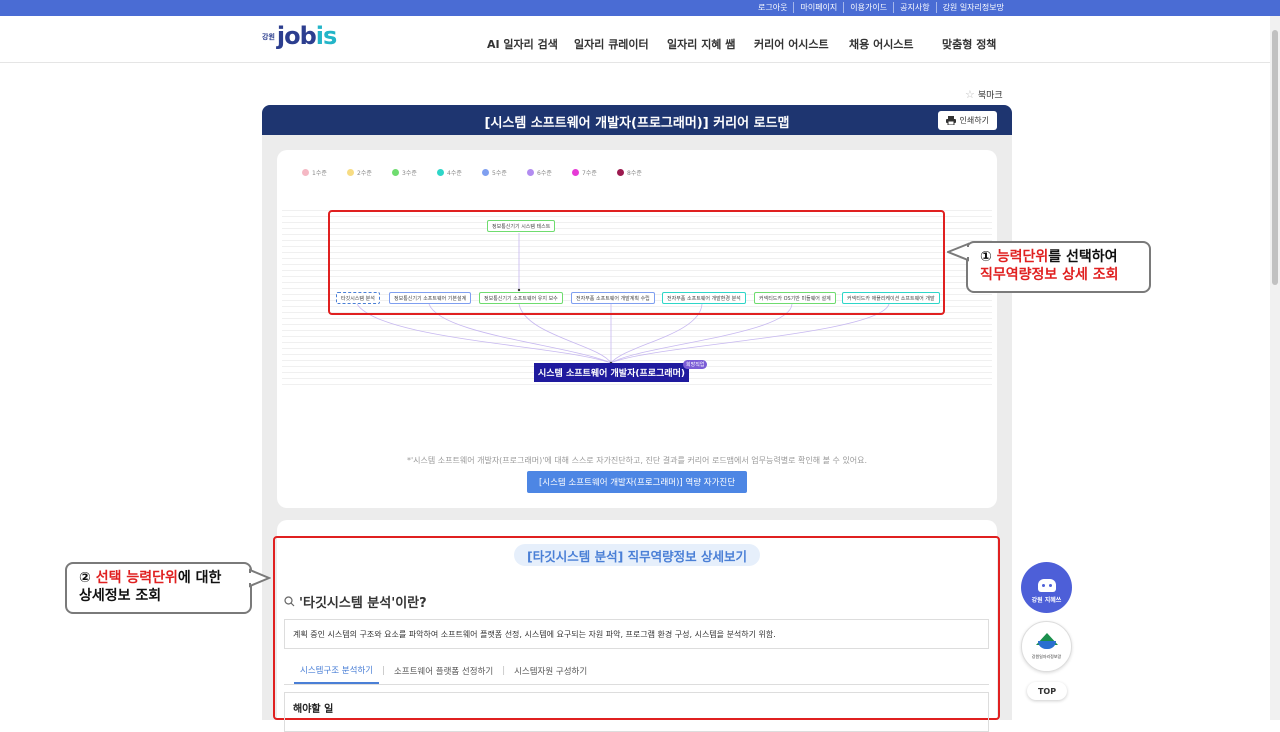 This screenshot has height=732, width=1280. What do you see at coordinates (636, 684) in the screenshot?
I see `tabs-divider` at bounding box center [636, 684].